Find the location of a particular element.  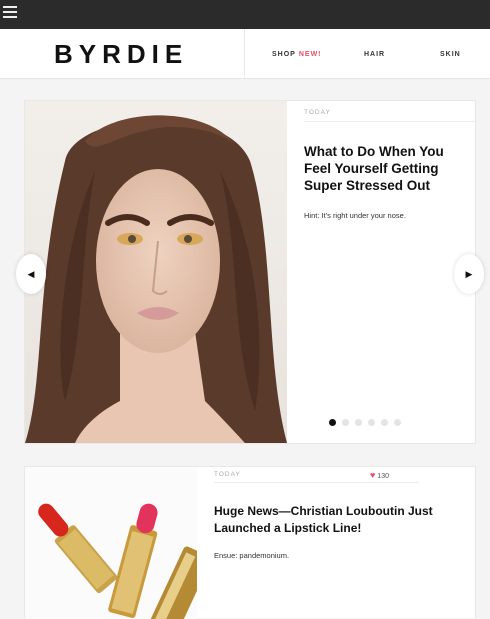

nav-new-badge: NEW! is located at coordinates (310, 54).